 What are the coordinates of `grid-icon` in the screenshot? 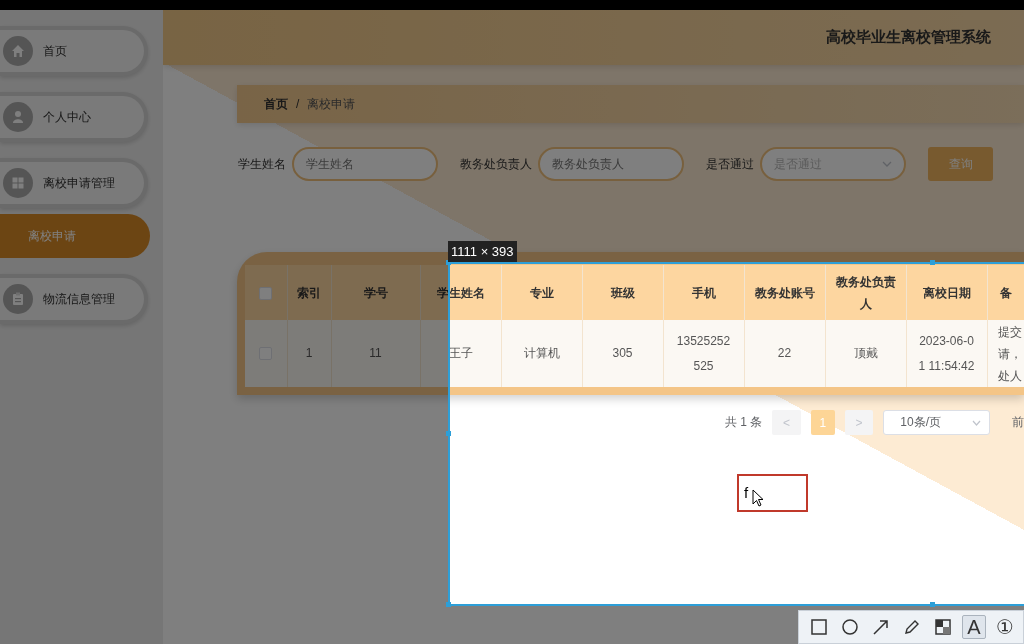 It's located at (18, 183).